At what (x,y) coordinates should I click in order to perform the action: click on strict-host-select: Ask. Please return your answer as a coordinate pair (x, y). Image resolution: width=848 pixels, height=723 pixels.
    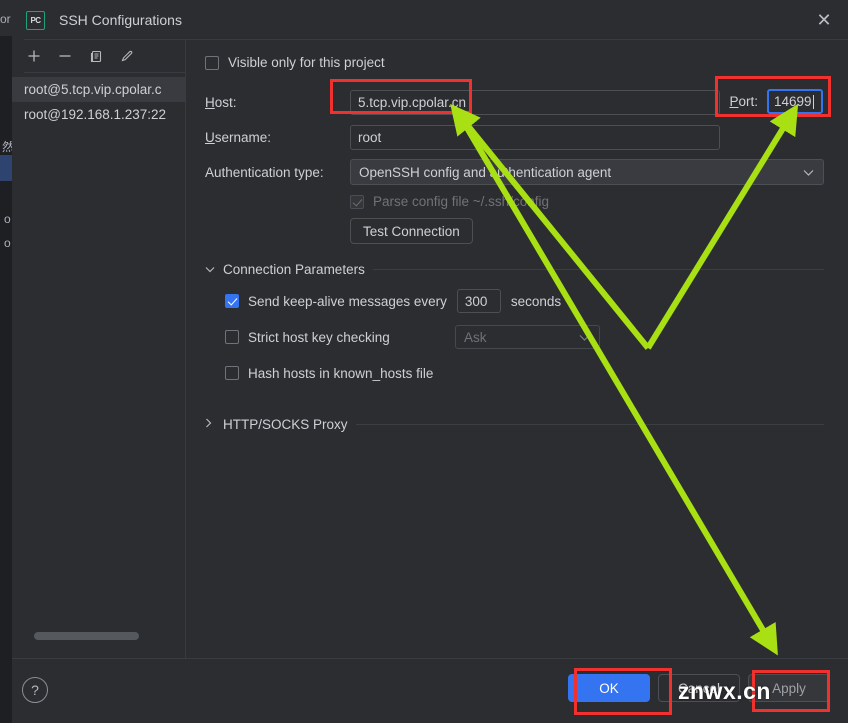
    Looking at the image, I should click on (527, 337).